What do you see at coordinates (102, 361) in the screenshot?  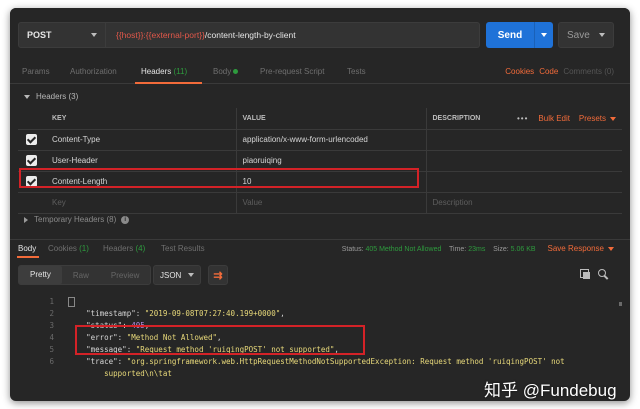 I see `json-key: "trace"` at bounding box center [102, 361].